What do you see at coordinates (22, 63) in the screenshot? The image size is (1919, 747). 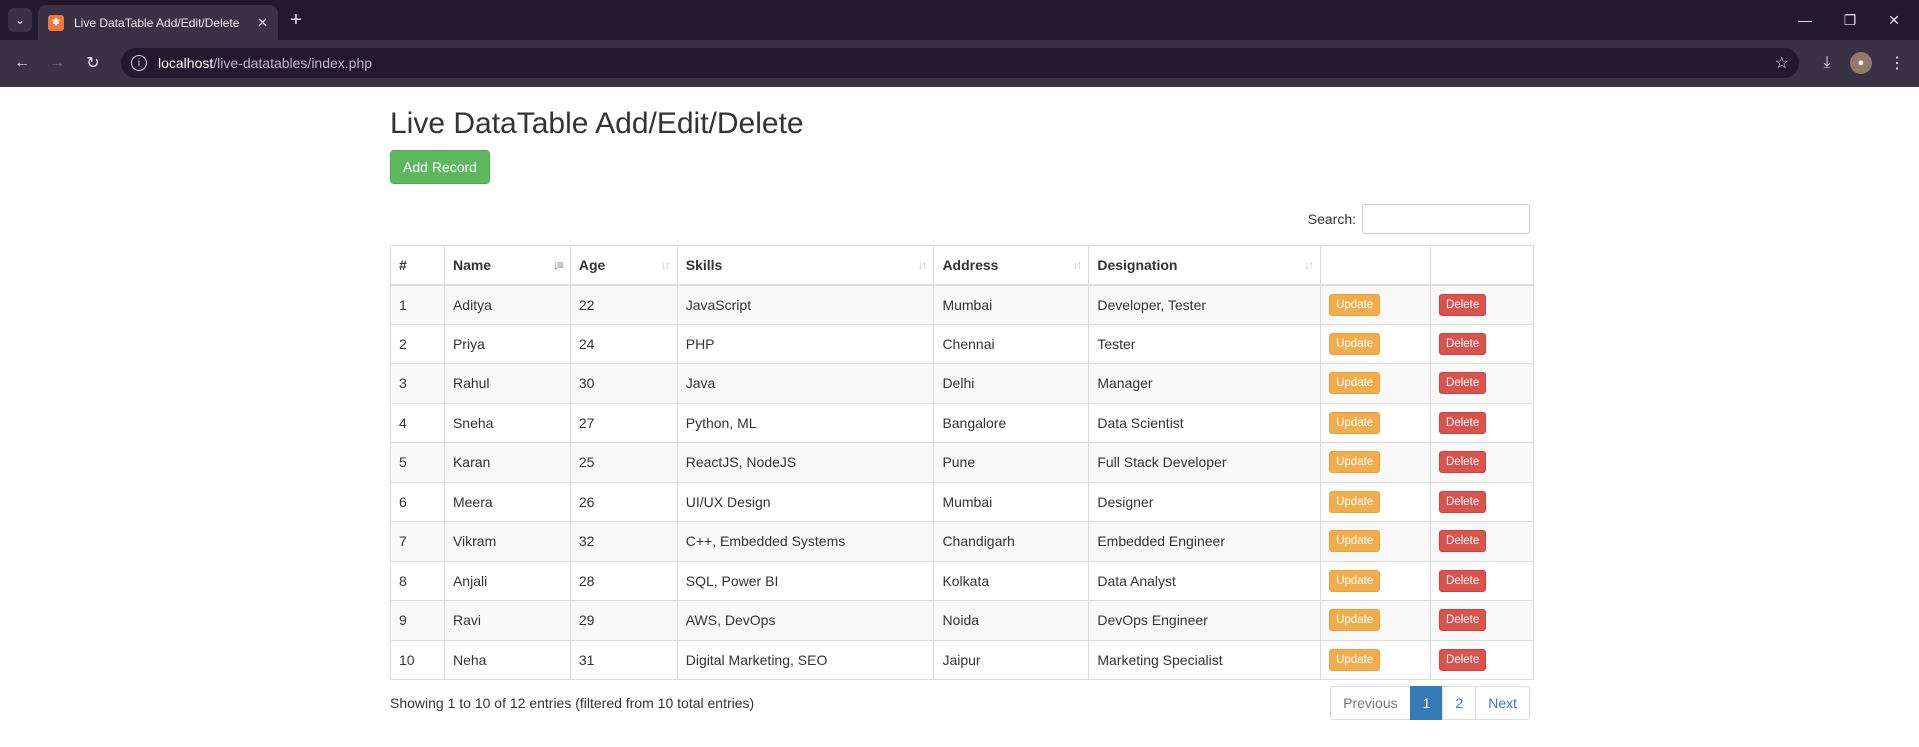 I see `back-arrow-icon: ←` at bounding box center [22, 63].